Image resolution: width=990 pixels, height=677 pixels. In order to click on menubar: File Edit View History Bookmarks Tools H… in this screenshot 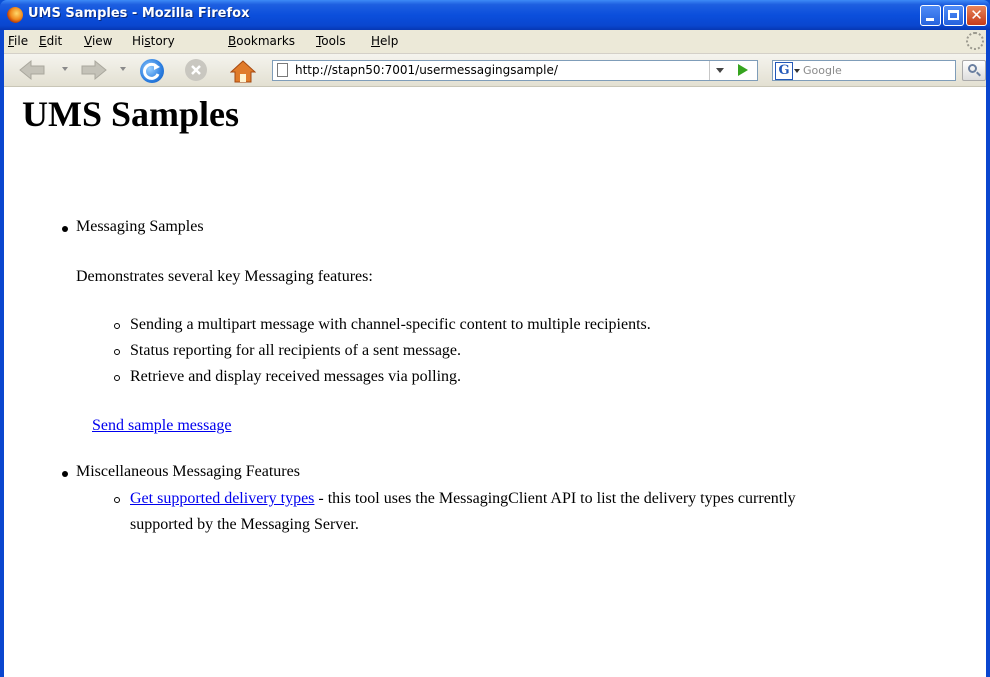, I will do `click(495, 42)`.